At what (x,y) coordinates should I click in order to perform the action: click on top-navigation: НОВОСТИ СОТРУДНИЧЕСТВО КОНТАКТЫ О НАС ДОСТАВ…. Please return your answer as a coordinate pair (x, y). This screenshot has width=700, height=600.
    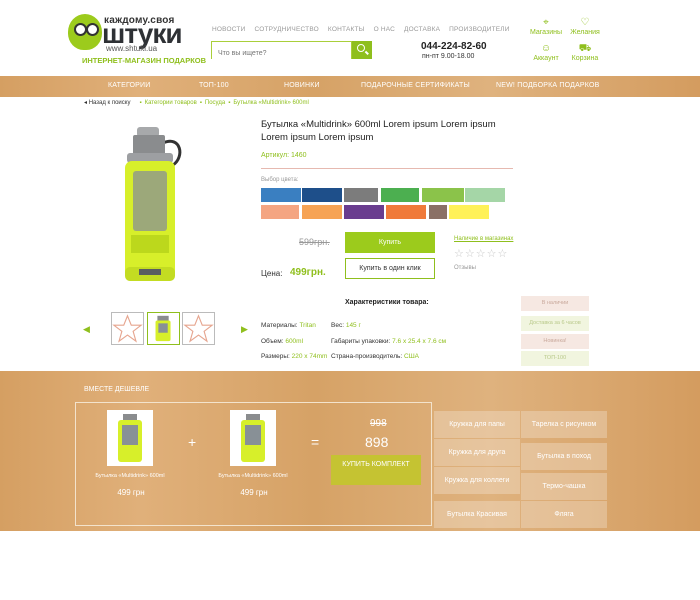
    Looking at the image, I should click on (365, 29).